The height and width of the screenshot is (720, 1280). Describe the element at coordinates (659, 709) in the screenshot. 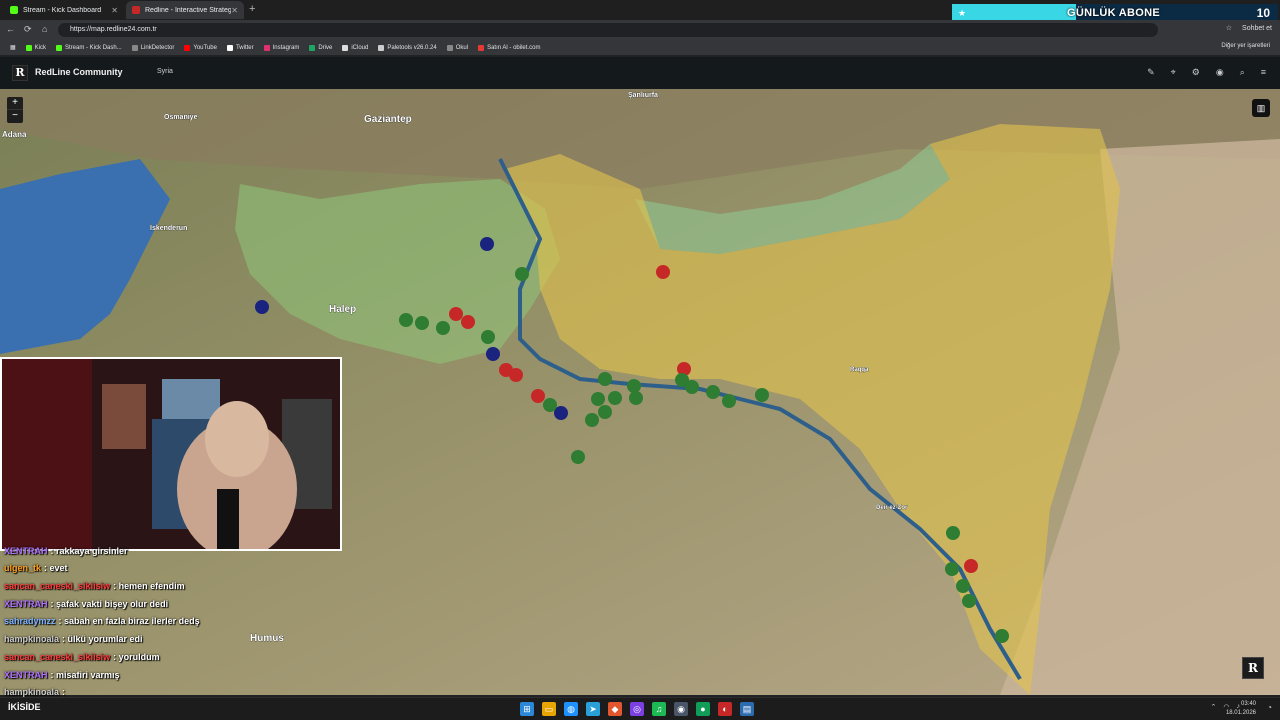

I see `spotify-icon: ♫` at that location.